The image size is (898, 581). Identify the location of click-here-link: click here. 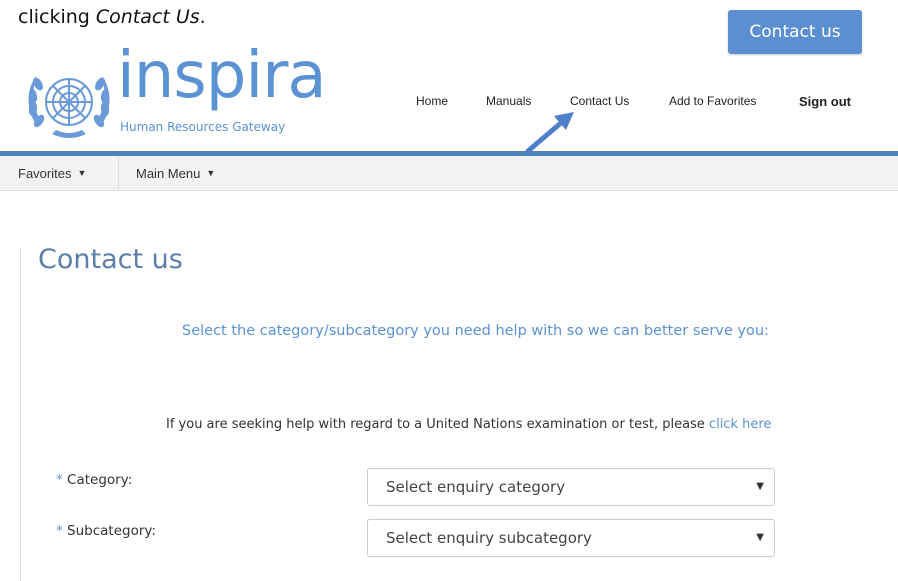
(740, 424).